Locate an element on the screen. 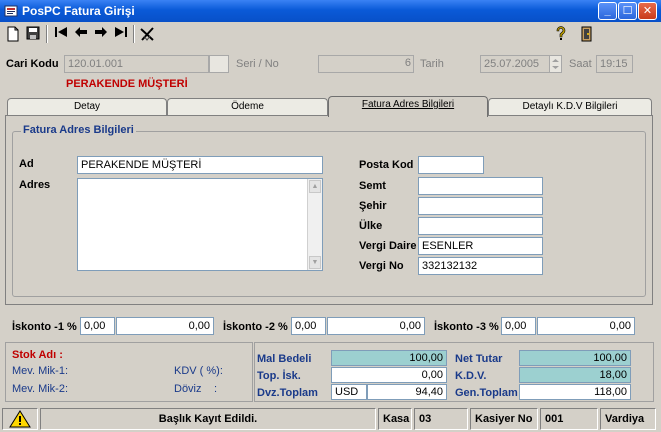 Image resolution: width=661 pixels, height=432 pixels. sehir-field is located at coordinates (480, 206).